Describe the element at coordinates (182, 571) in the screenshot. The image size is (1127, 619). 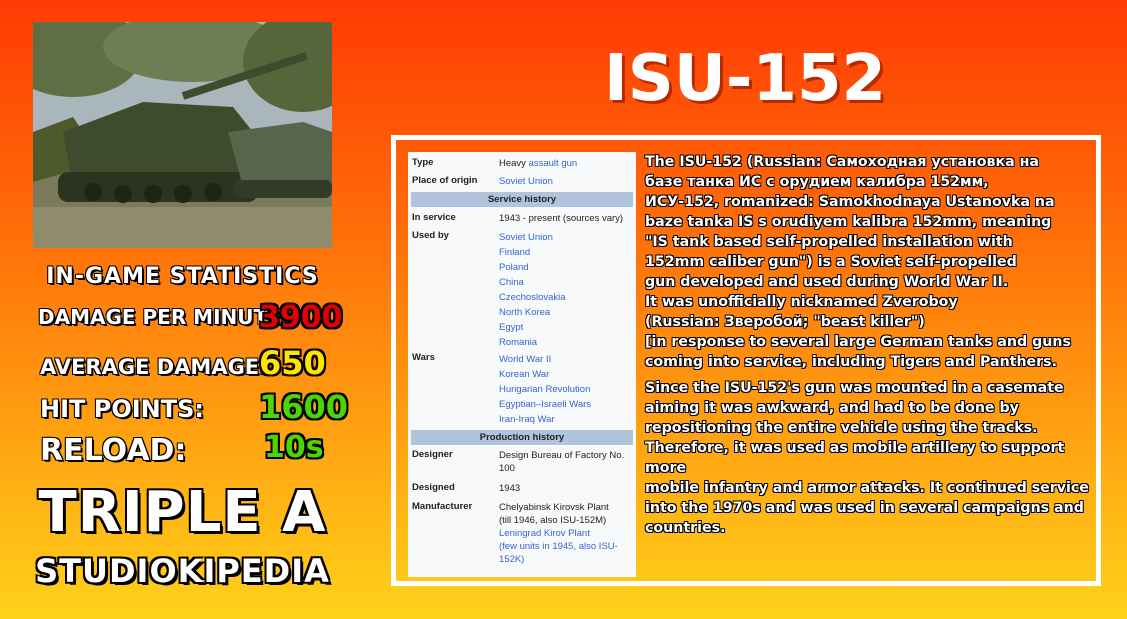
I see `brand-line-2: STUDIOKIPEDIA` at that location.